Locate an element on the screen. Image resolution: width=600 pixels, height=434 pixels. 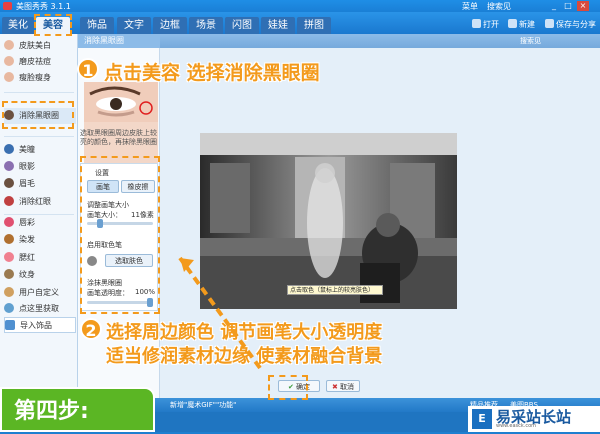
tab-collage: 拼图 is located at coordinates (314, 25).